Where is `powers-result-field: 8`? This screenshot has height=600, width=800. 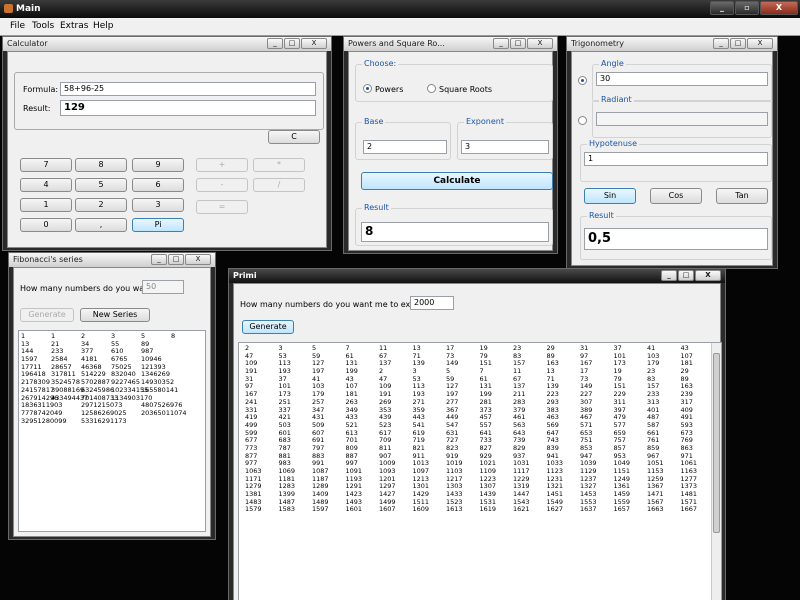 powers-result-field: 8 is located at coordinates (455, 232).